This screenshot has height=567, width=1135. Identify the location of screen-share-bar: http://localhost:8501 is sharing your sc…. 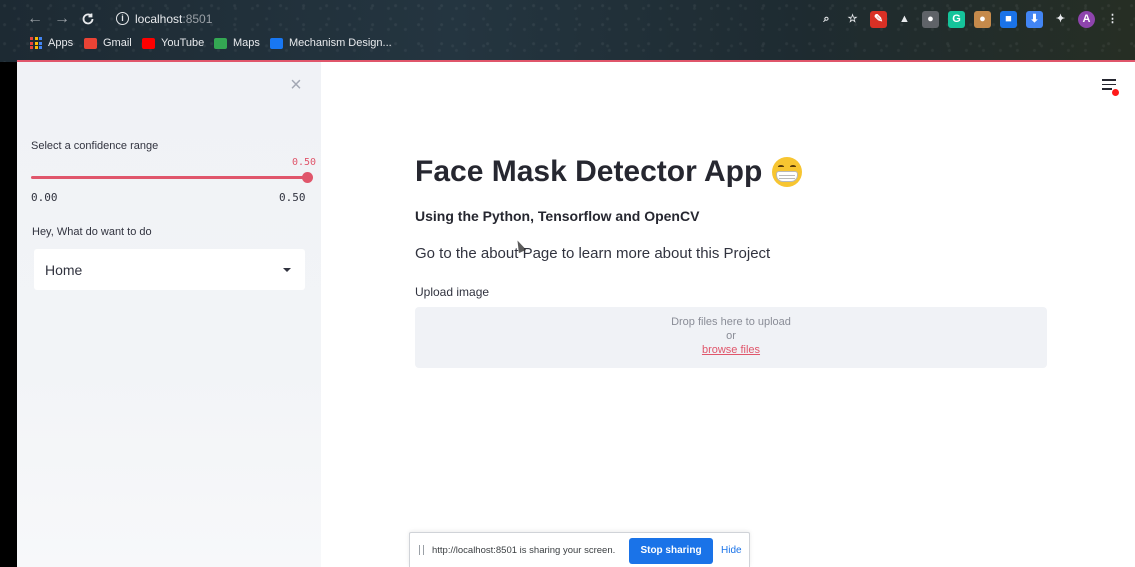
(579, 549).